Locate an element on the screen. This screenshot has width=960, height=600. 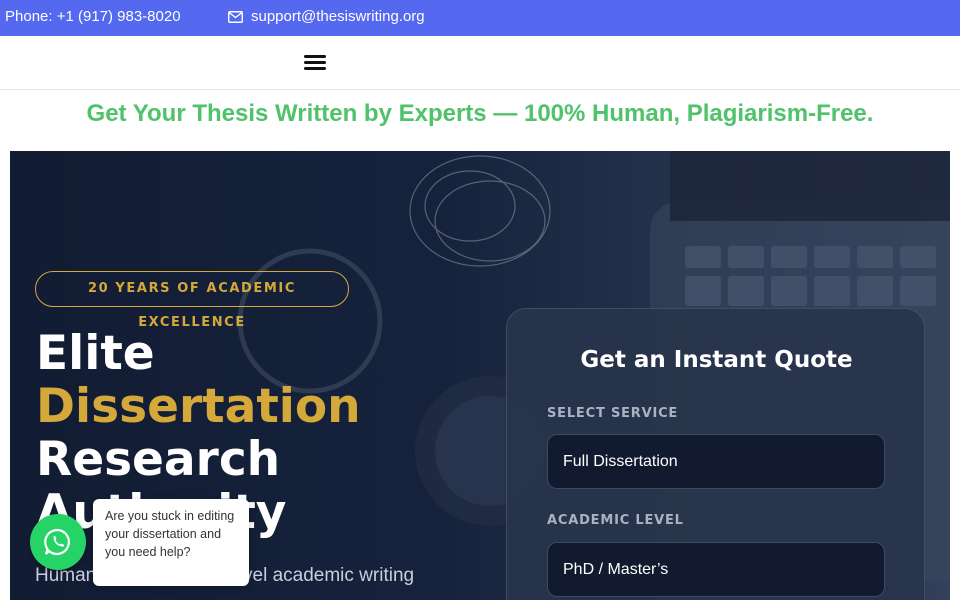
email-text: support@thesiswriting.org is located at coordinates (338, 16).